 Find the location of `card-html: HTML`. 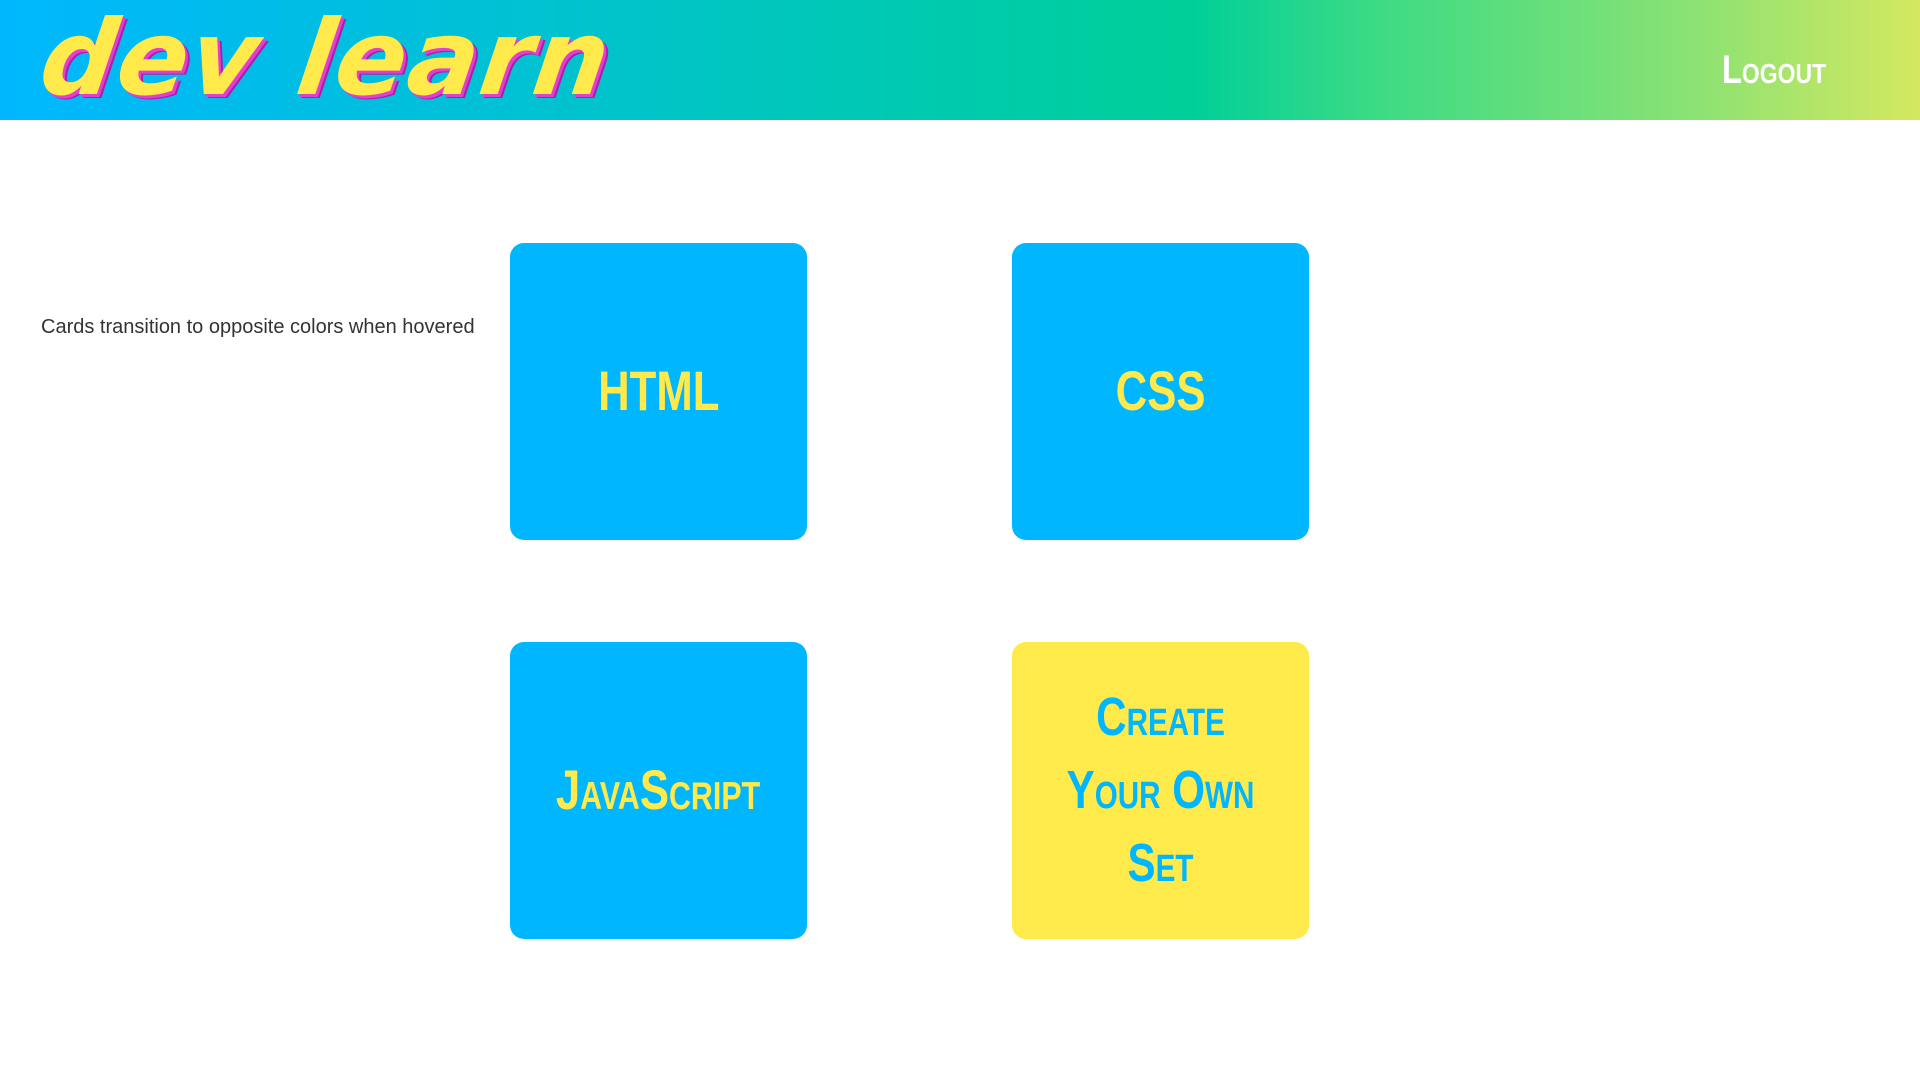

card-html: HTML is located at coordinates (658, 391).